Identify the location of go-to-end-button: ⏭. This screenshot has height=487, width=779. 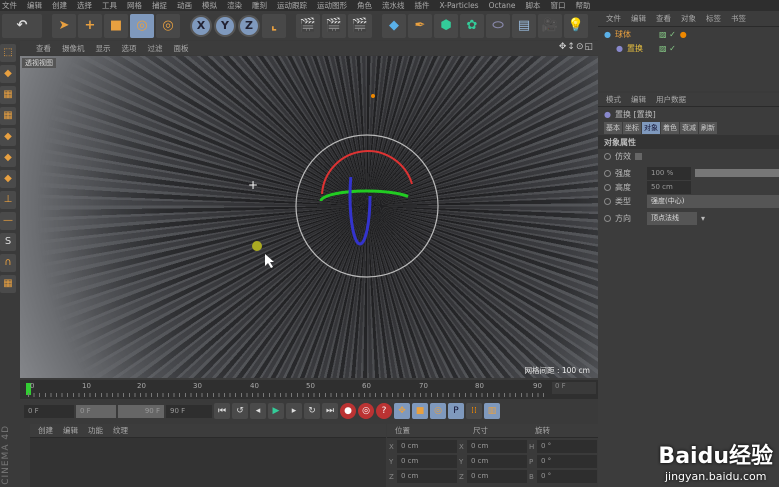
(330, 411).